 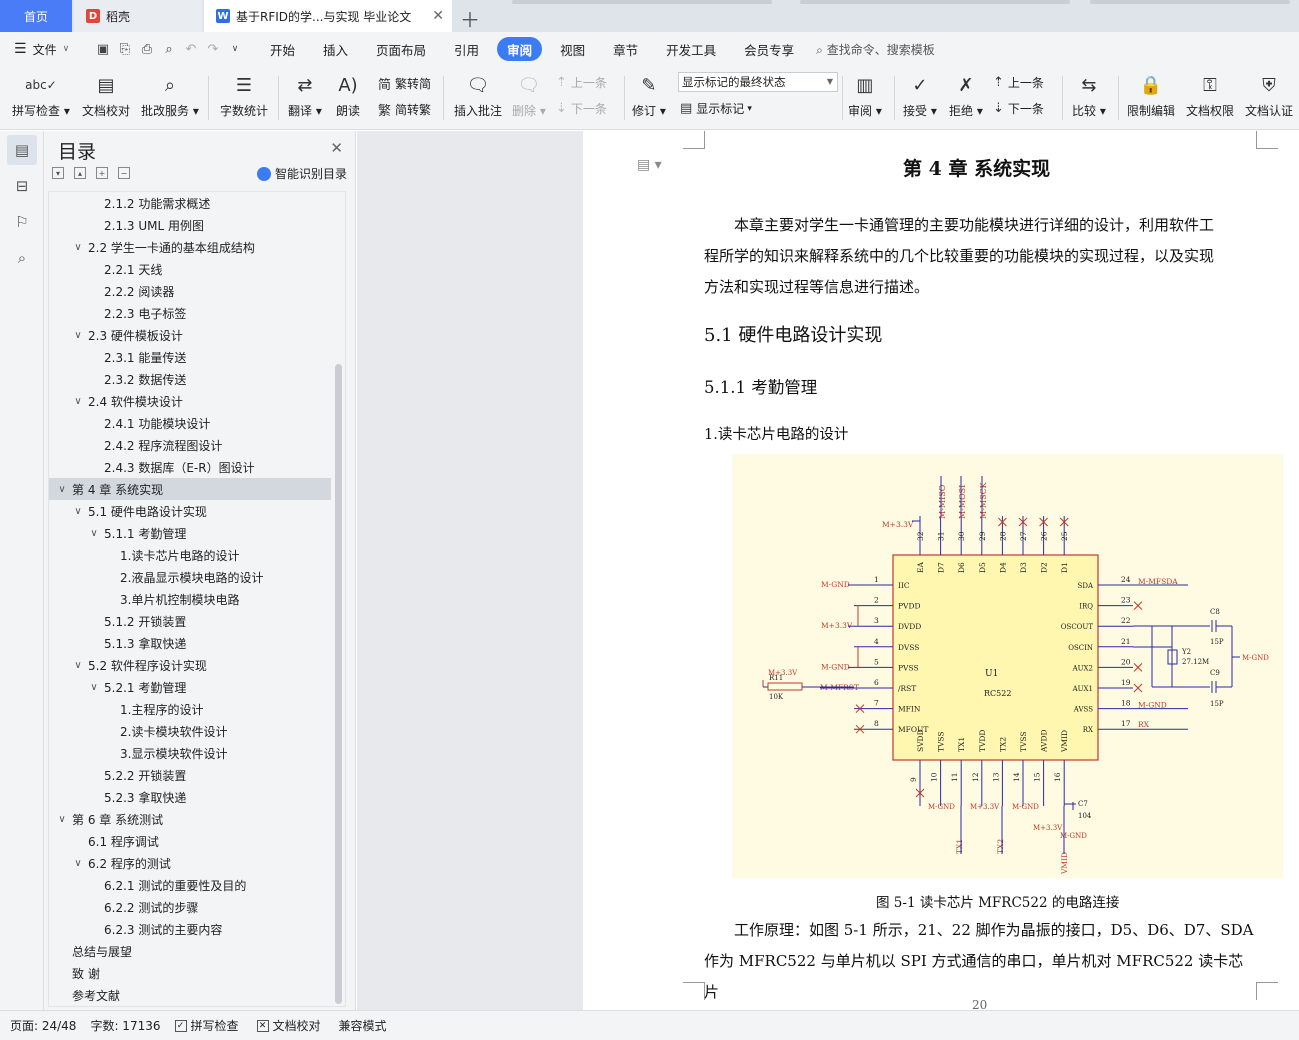 I want to click on toc-item: 6.2.1 测试的重要性及目的, so click(x=190, y=885).